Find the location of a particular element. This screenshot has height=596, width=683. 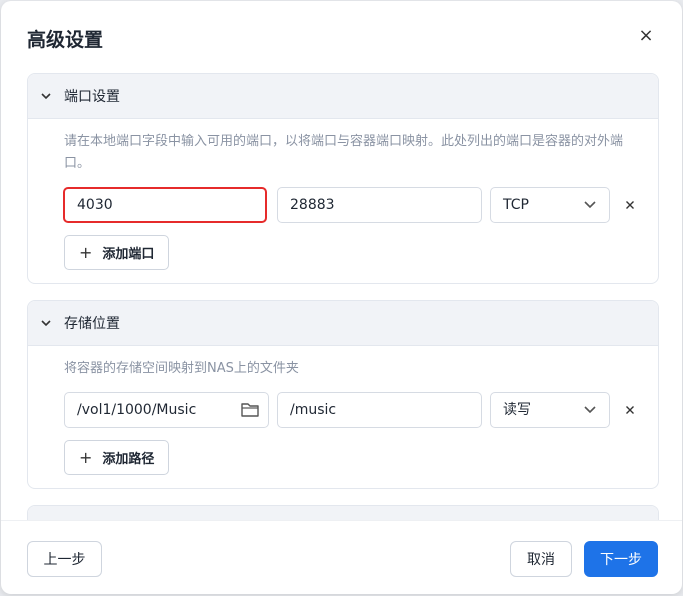

permission-select: 读写 is located at coordinates (550, 410).